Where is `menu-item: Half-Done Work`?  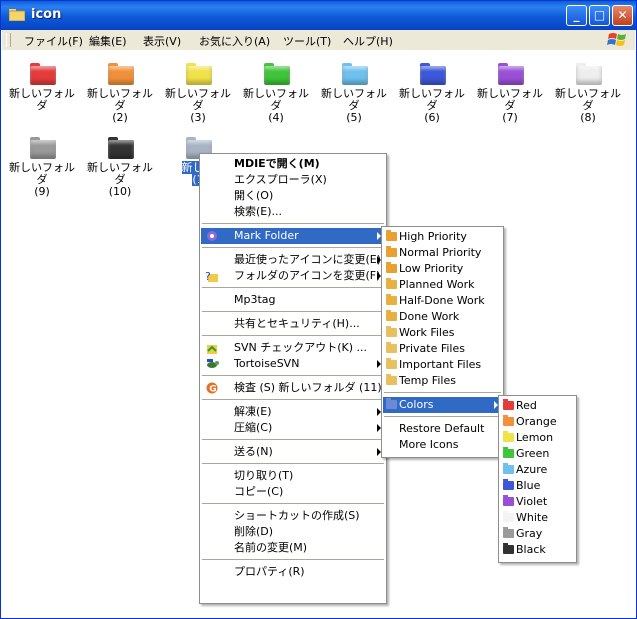 menu-item: Half-Done Work is located at coordinates (442, 301).